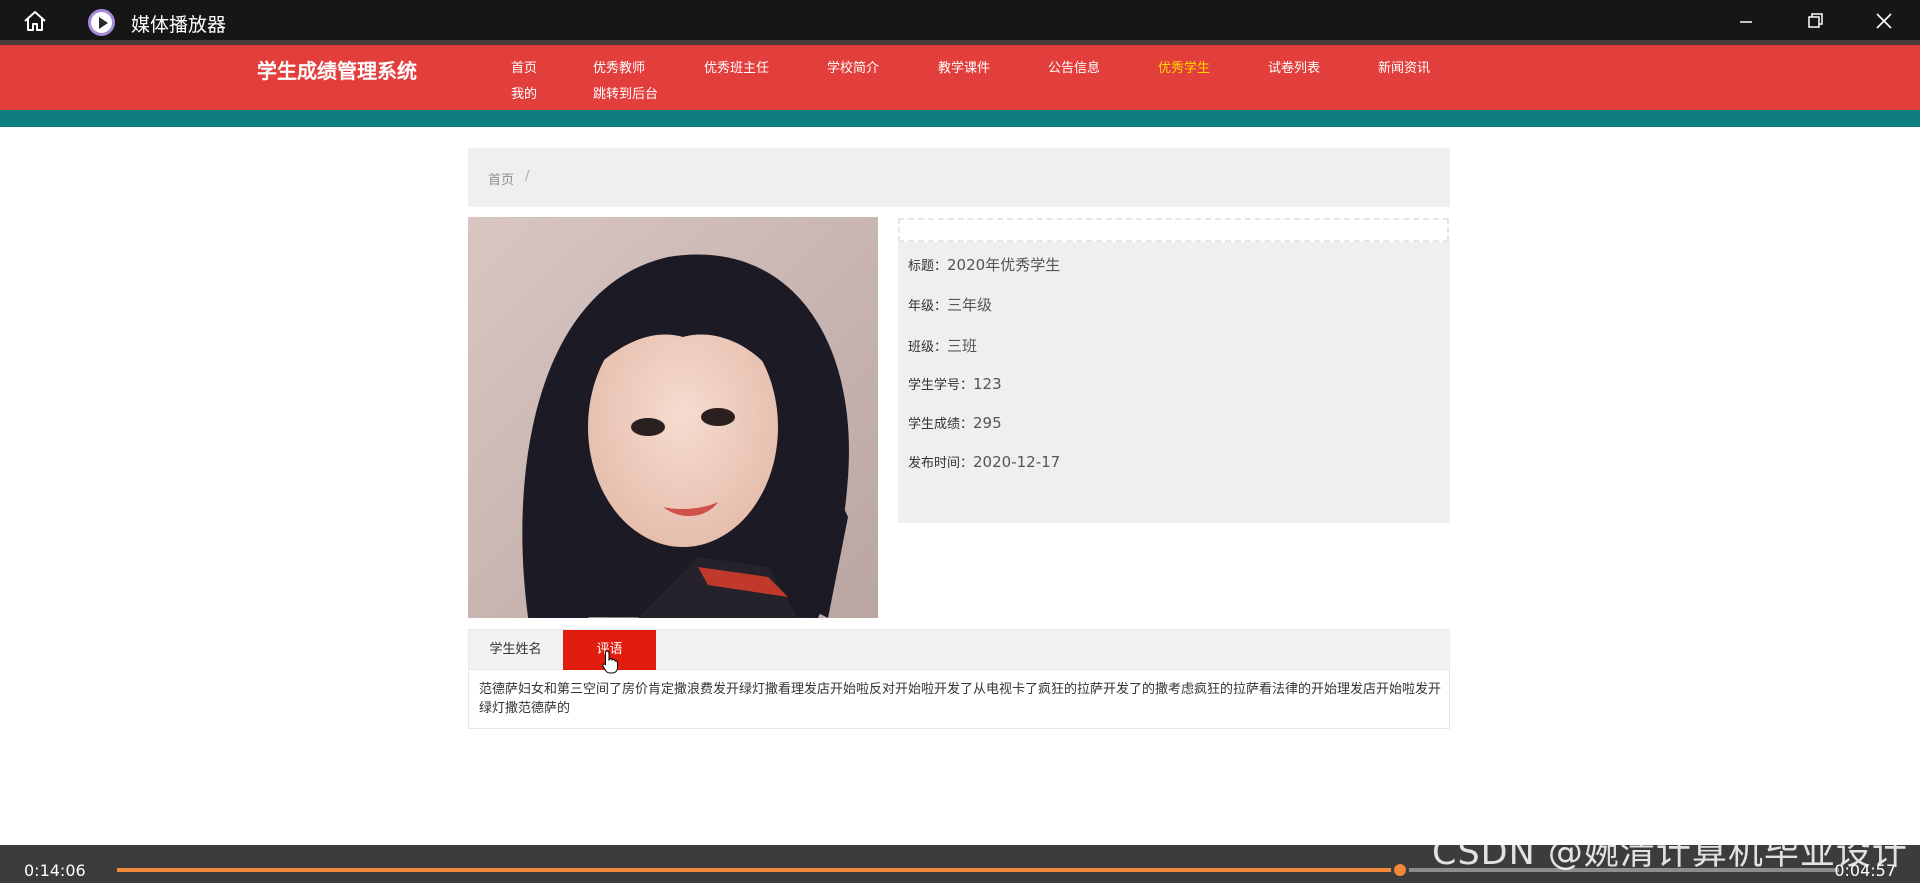  I want to click on player-titlebar: 媒体播放器, so click(960, 20).